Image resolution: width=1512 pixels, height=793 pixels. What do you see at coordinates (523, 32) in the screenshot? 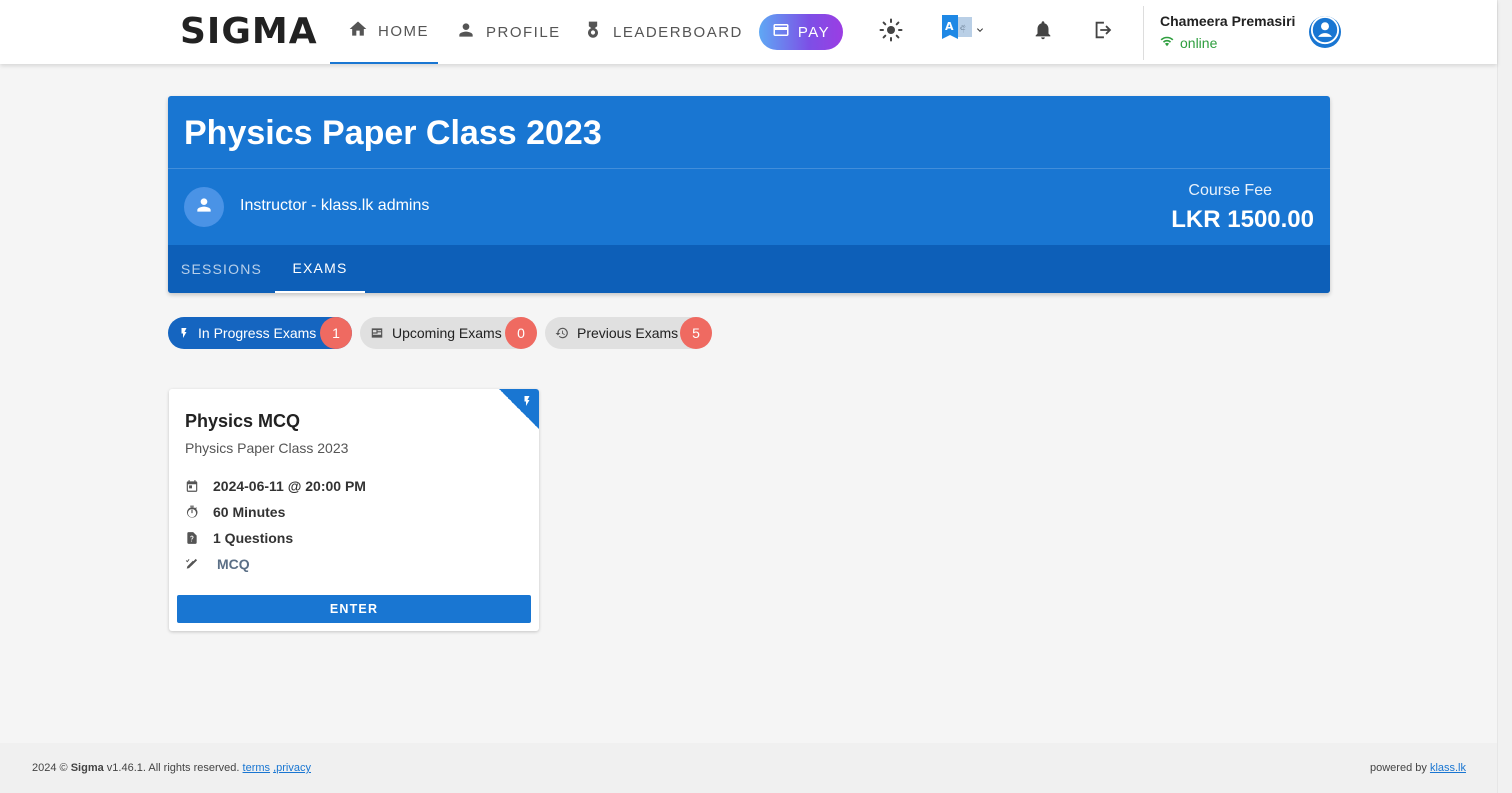
I see `nav-profile-label: PROFILE` at bounding box center [523, 32].